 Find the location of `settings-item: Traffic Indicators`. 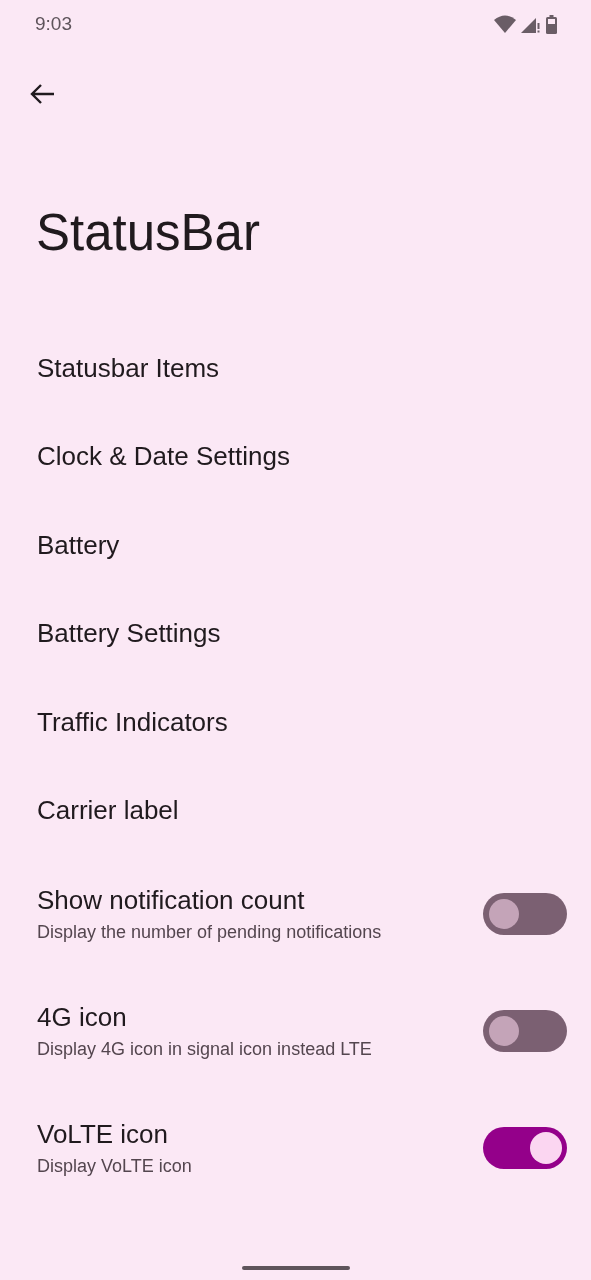

settings-item: Traffic Indicators is located at coordinates (295, 722).